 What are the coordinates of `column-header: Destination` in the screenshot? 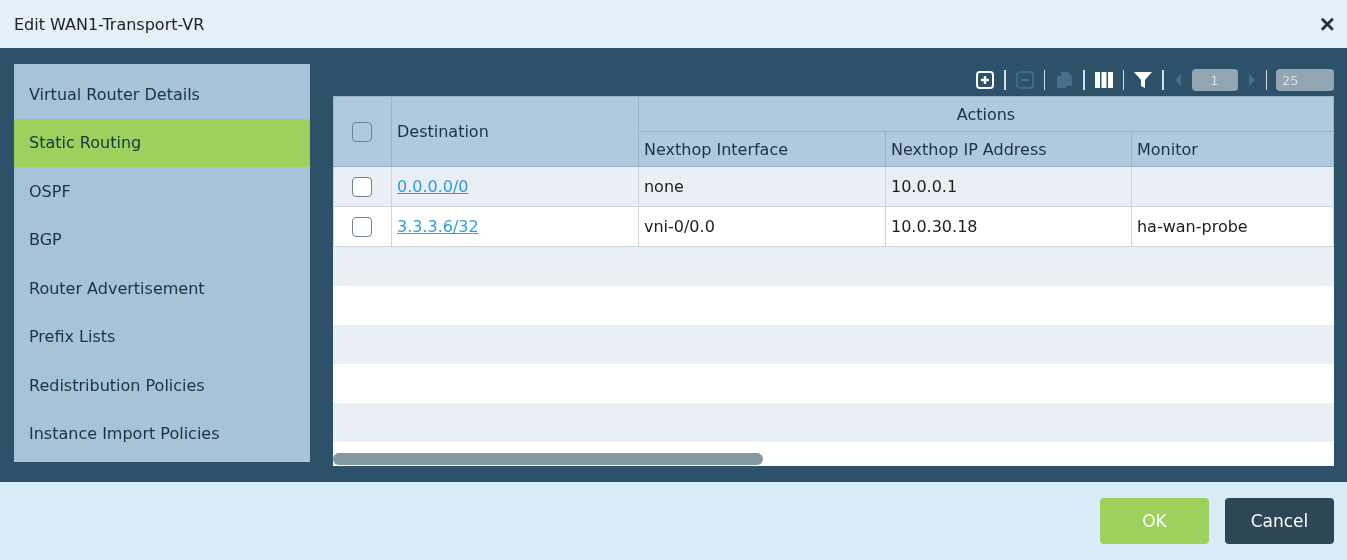 It's located at (515, 131).